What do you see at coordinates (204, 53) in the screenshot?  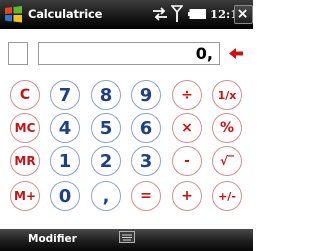 I see `display-value: 0,` at bounding box center [204, 53].